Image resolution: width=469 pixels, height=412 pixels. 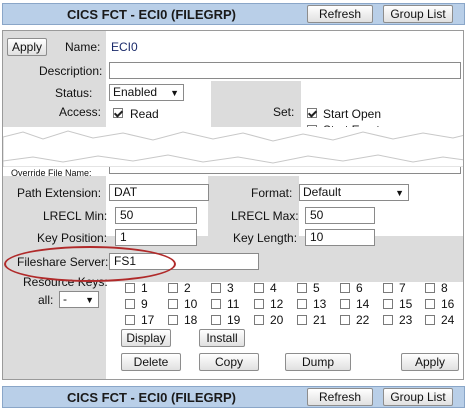 What do you see at coordinates (418, 397) in the screenshot?
I see `group-list-button-bottom: Group List` at bounding box center [418, 397].